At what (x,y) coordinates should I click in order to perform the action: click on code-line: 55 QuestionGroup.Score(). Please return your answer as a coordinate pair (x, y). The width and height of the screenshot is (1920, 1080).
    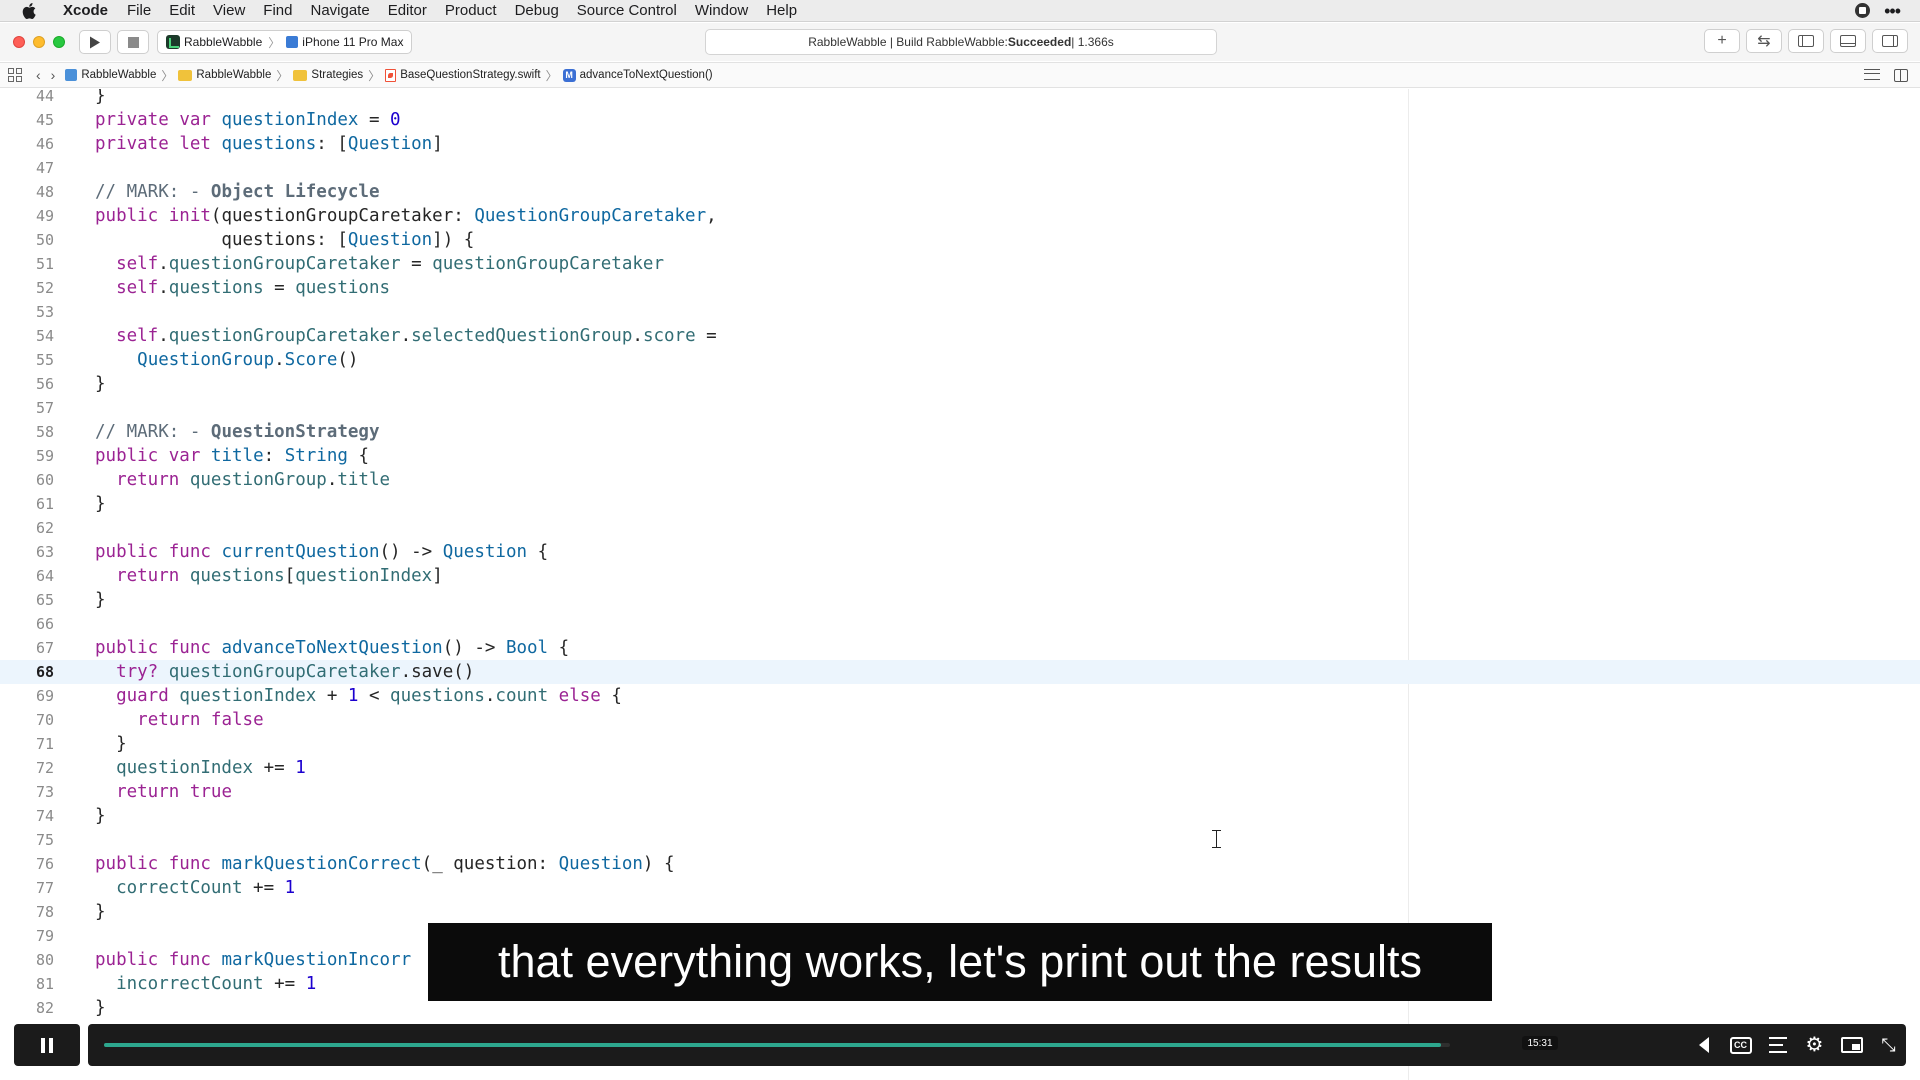
    Looking at the image, I should click on (704, 360).